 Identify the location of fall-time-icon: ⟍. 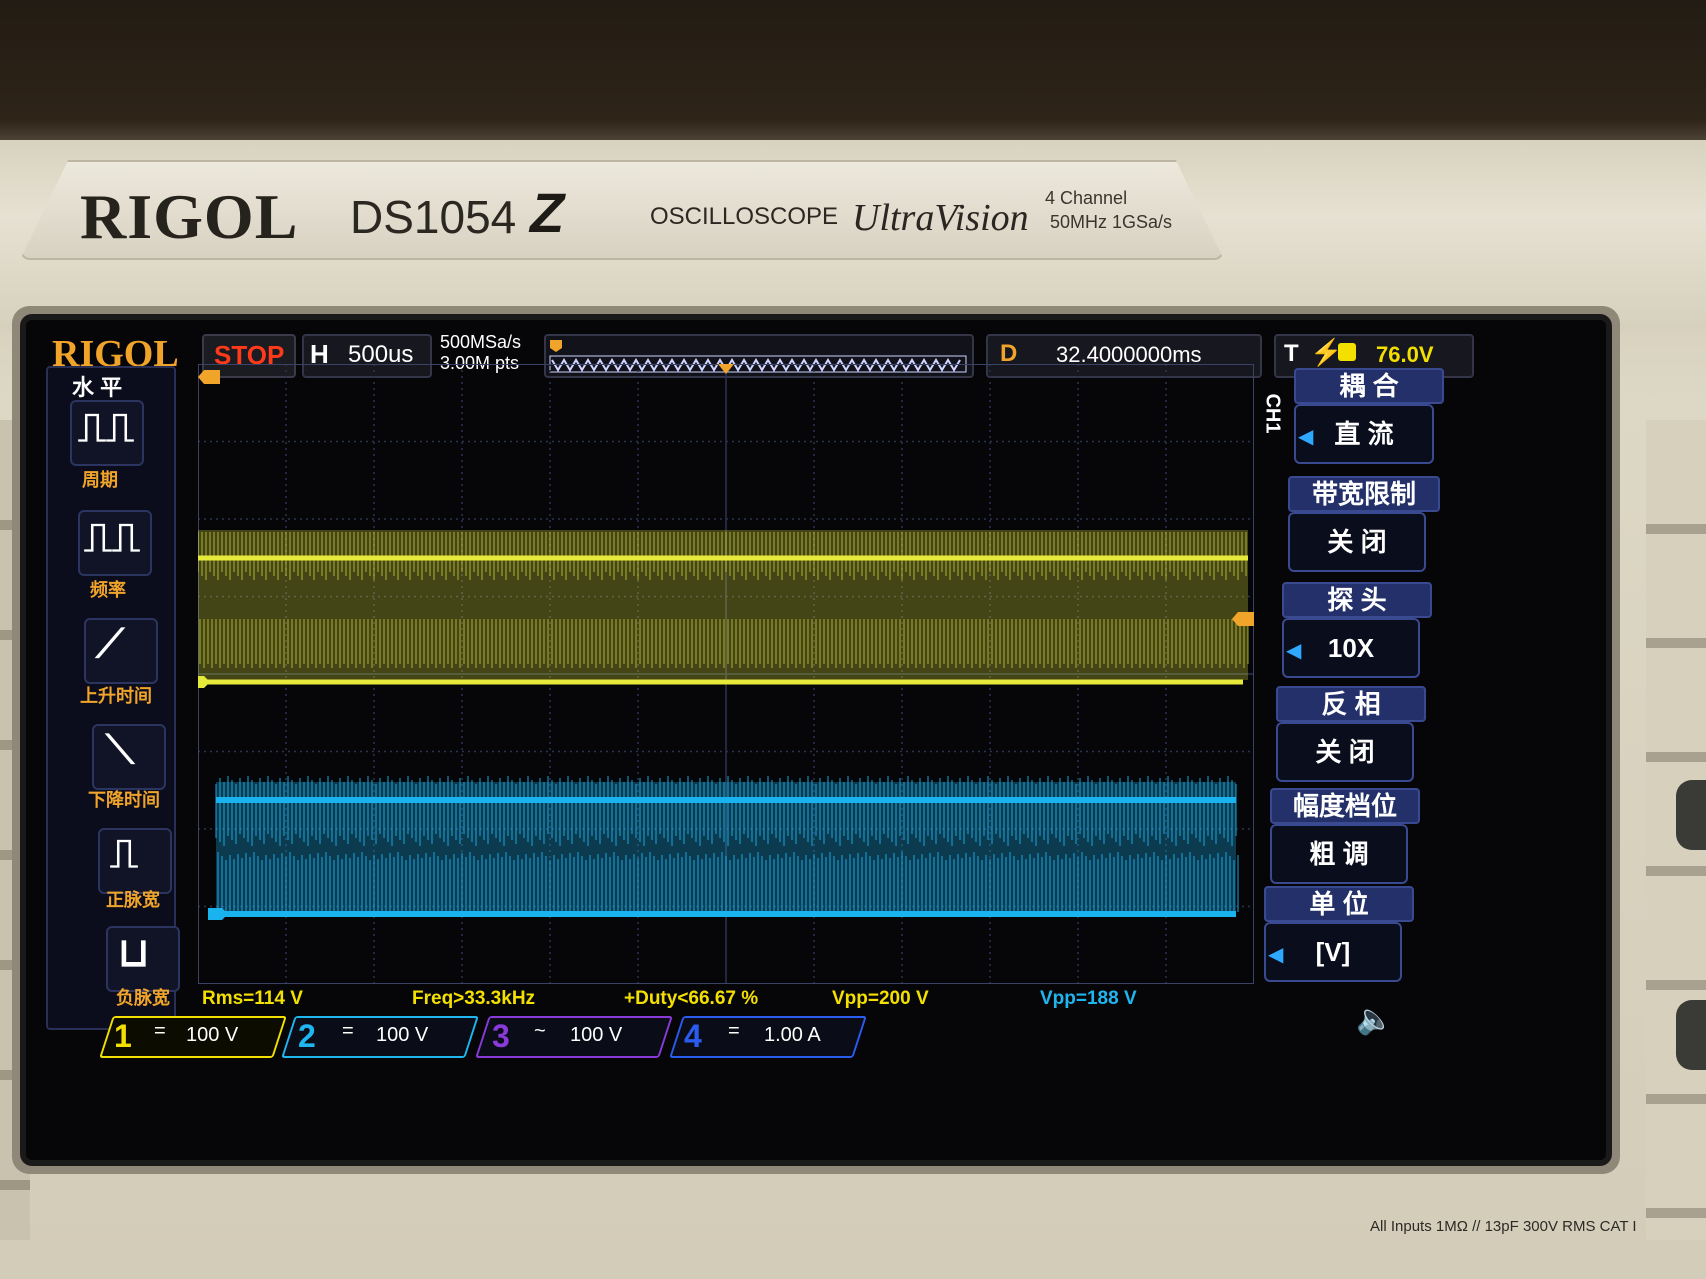
(120, 750).